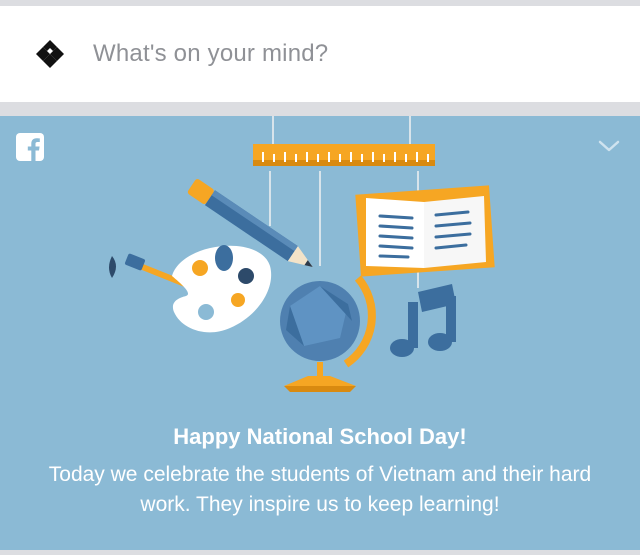 The width and height of the screenshot is (640, 555). I want to click on facebook-icon, so click(30, 147).